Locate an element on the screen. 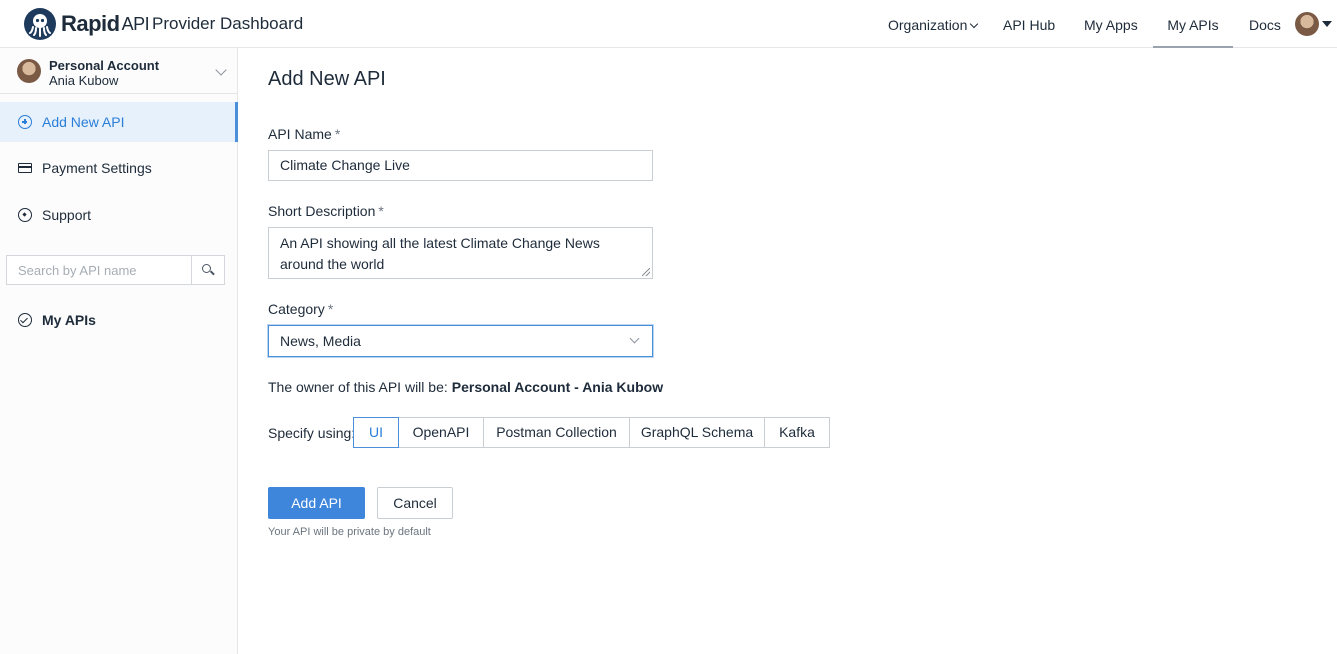 The width and height of the screenshot is (1337, 654). sidebar-item-label: My APIs is located at coordinates (69, 320).